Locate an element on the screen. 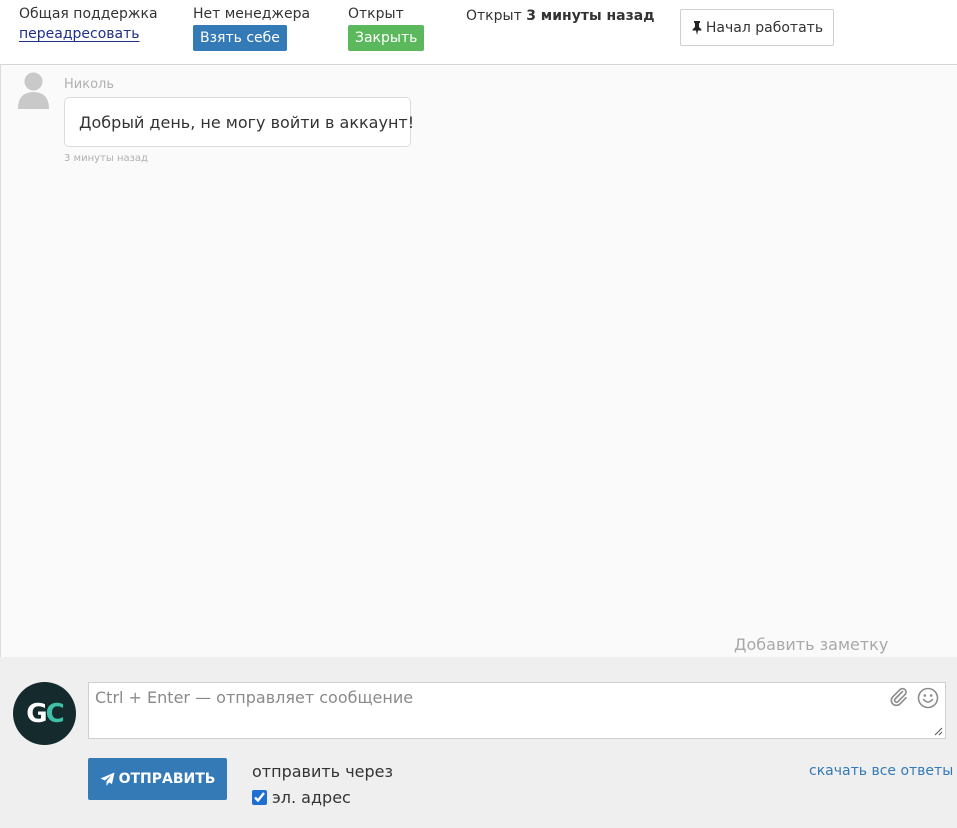  send-via-label: отправить через is located at coordinates (322, 771).